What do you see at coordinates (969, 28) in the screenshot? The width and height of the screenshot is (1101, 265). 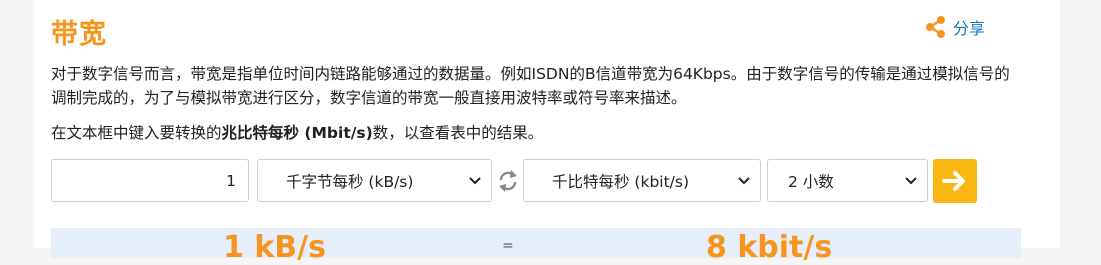 I see `share-label: 分享` at bounding box center [969, 28].